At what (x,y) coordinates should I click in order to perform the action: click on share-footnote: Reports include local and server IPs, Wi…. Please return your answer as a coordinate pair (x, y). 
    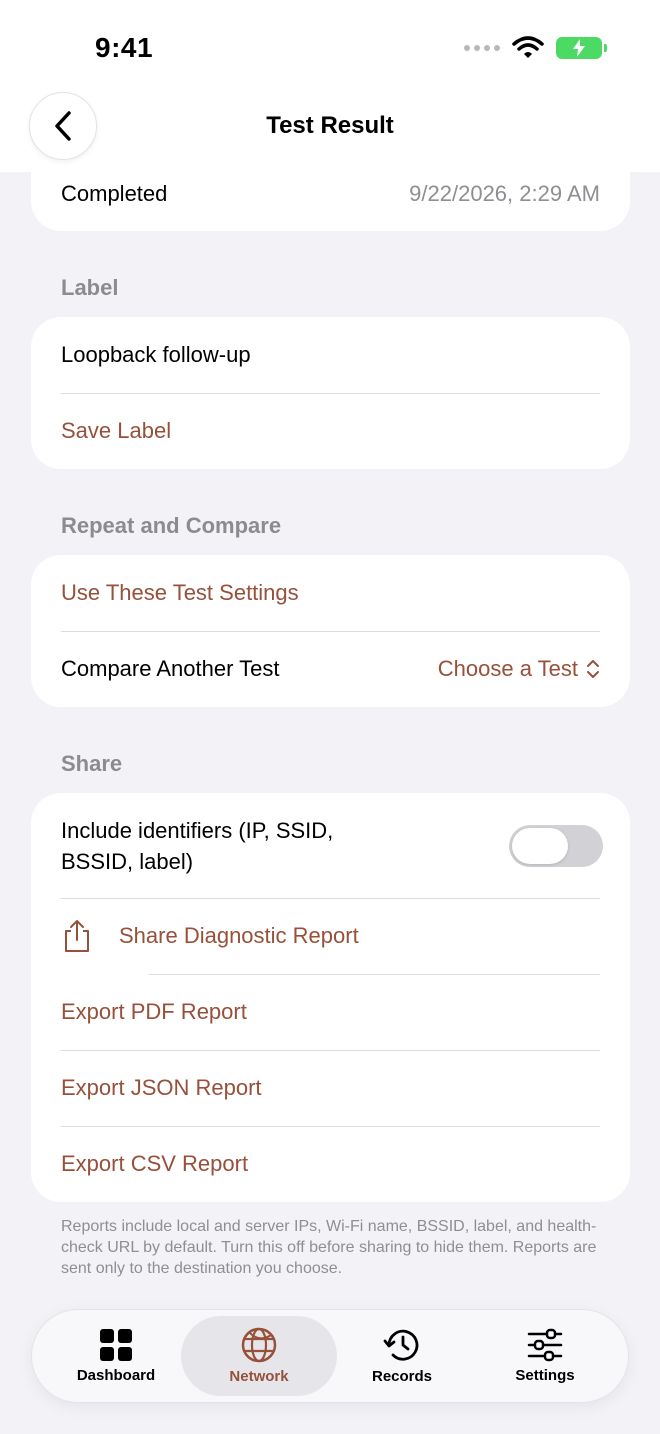
    Looking at the image, I should click on (329, 1247).